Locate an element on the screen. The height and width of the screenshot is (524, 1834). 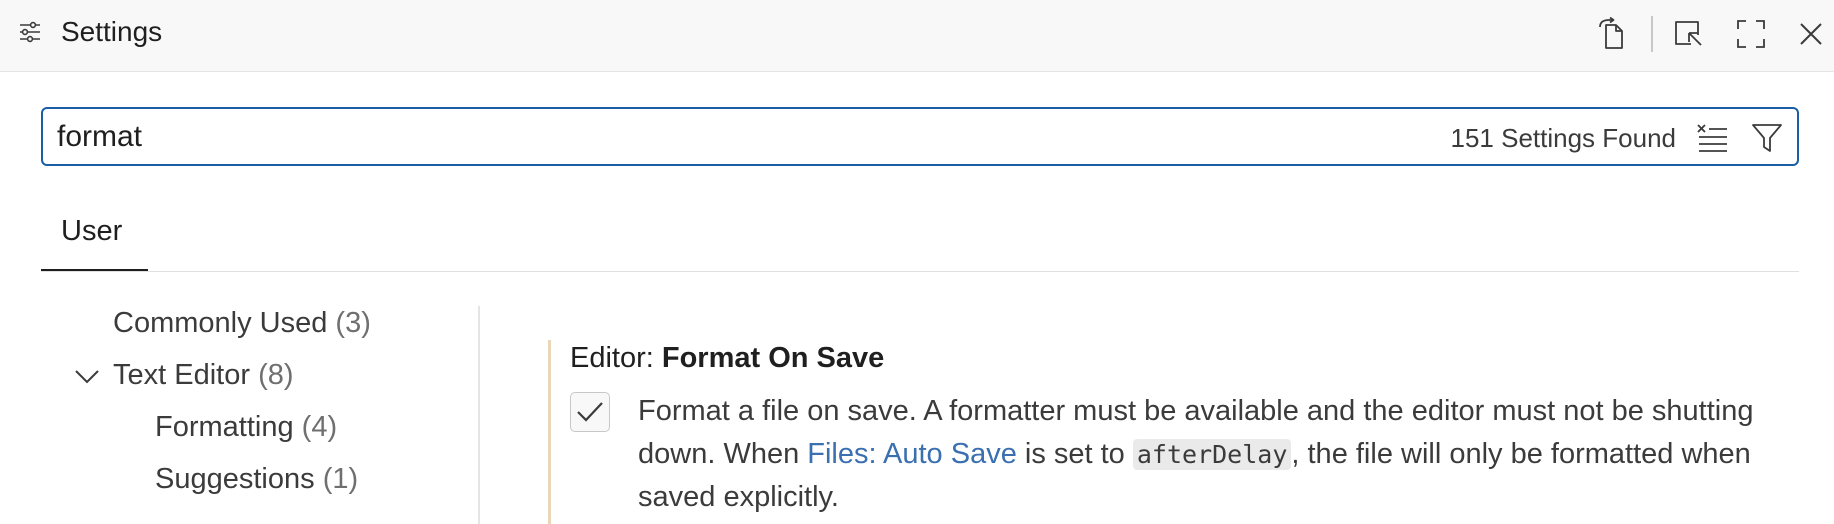
filter-icon is located at coordinates (1767, 138).